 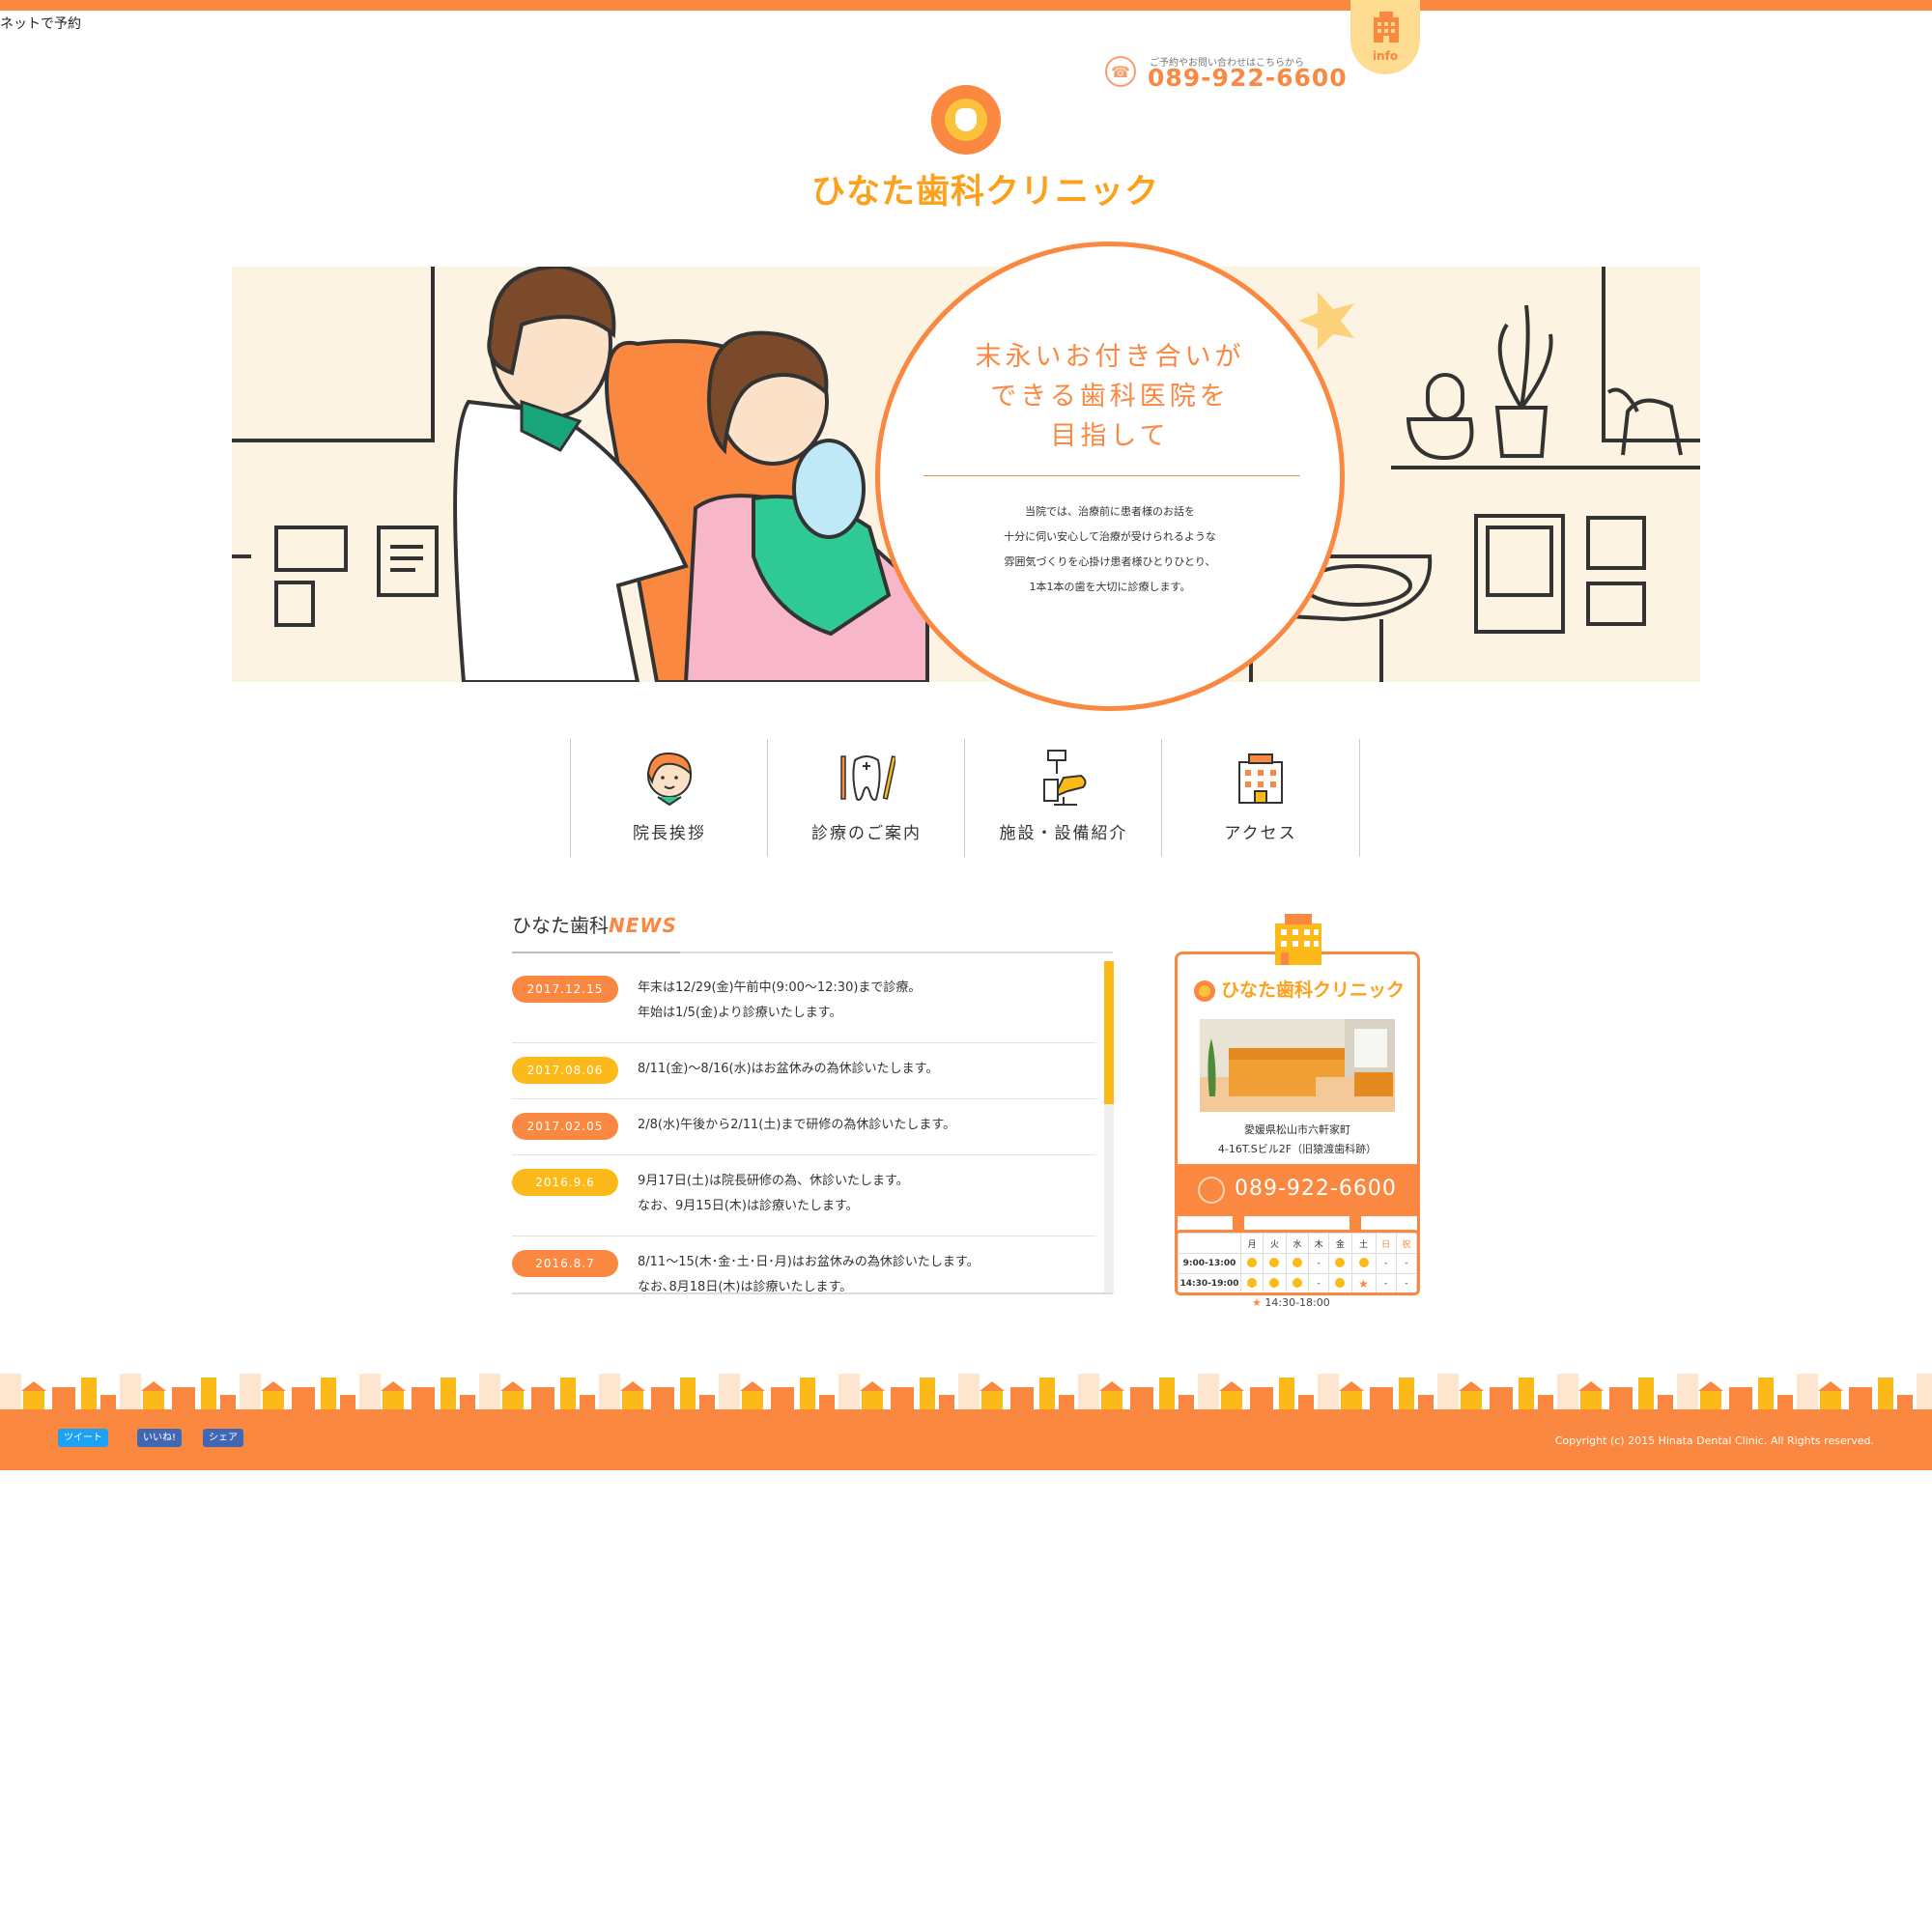 I want to click on tel-number: 089-922-6600, so click(x=1248, y=78).